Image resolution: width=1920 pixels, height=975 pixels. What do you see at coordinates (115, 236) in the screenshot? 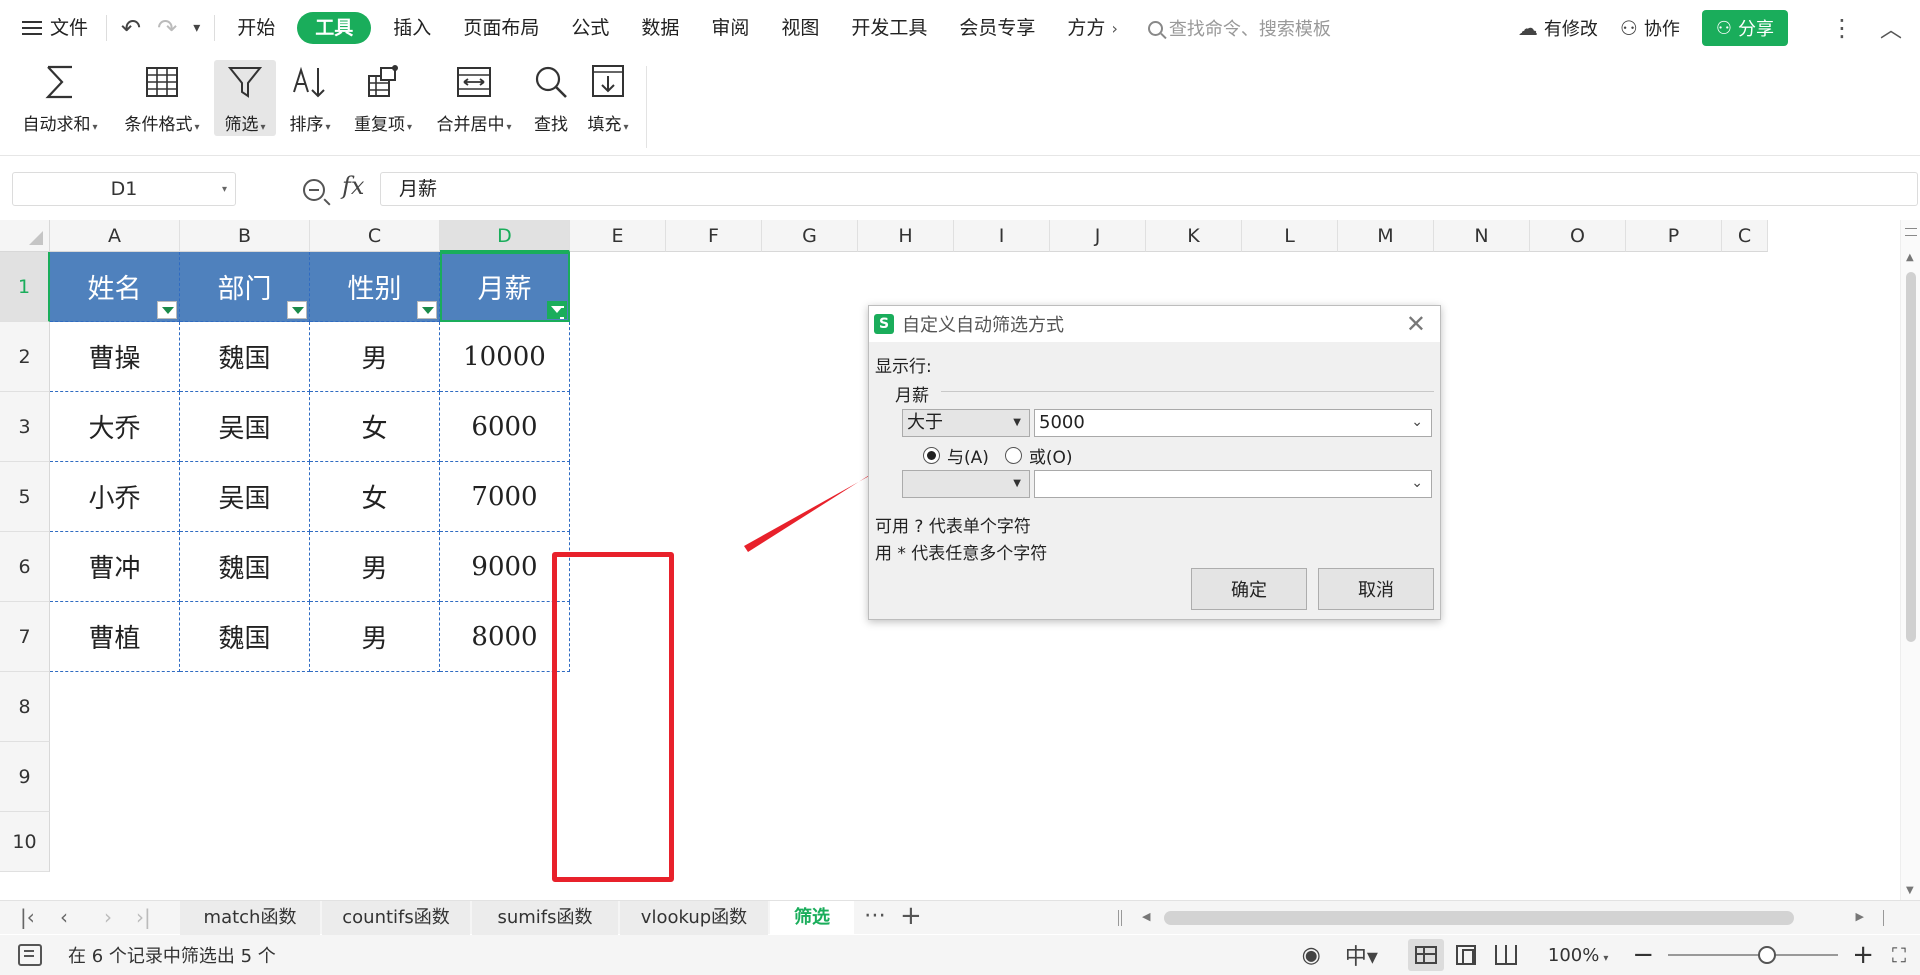
I see `column-header-a: A` at bounding box center [115, 236].